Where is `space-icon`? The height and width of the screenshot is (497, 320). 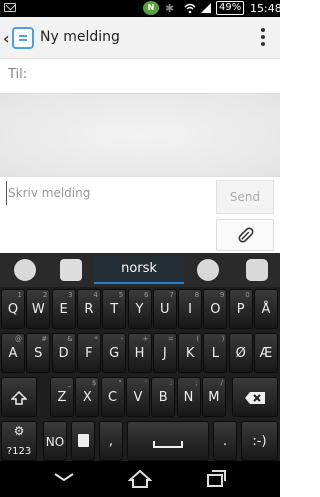 space-icon is located at coordinates (168, 444).